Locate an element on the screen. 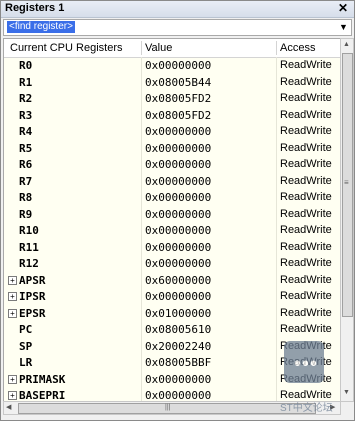 Image resolution: width=355 pixels, height=421 pixels. chat-bubble-icon: ••• is located at coordinates (304, 362).